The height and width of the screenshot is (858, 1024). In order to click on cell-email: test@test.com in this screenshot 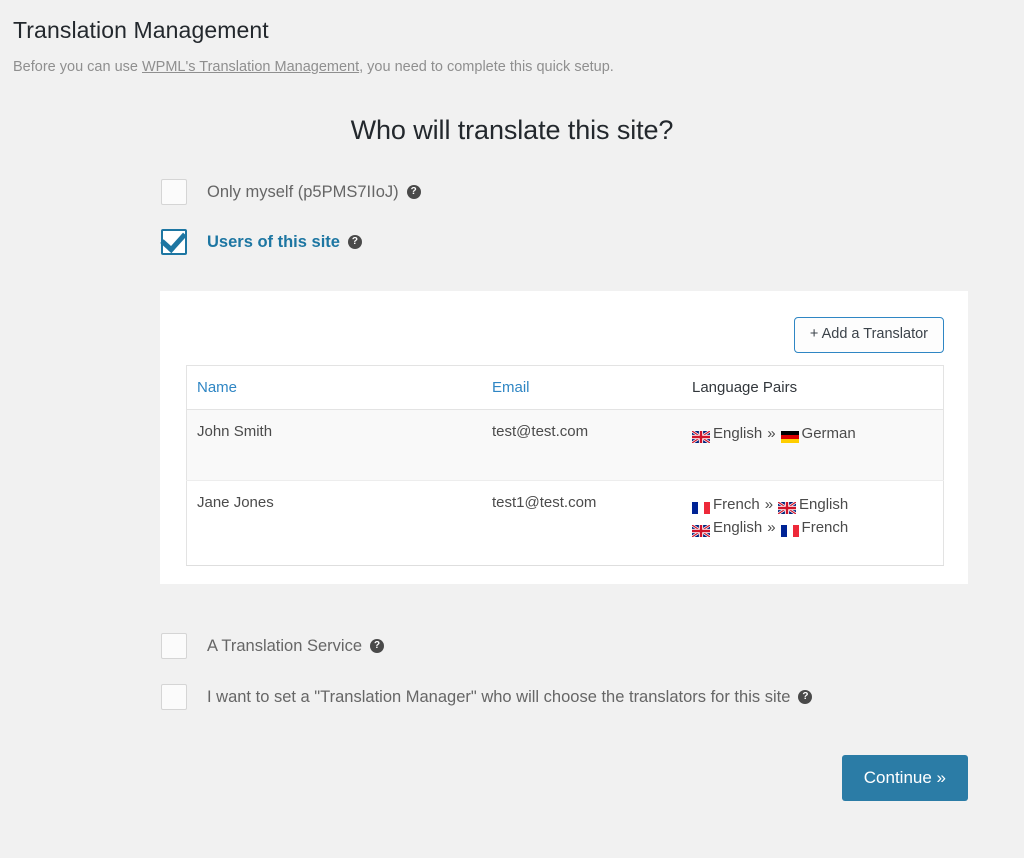, I will do `click(582, 445)`.